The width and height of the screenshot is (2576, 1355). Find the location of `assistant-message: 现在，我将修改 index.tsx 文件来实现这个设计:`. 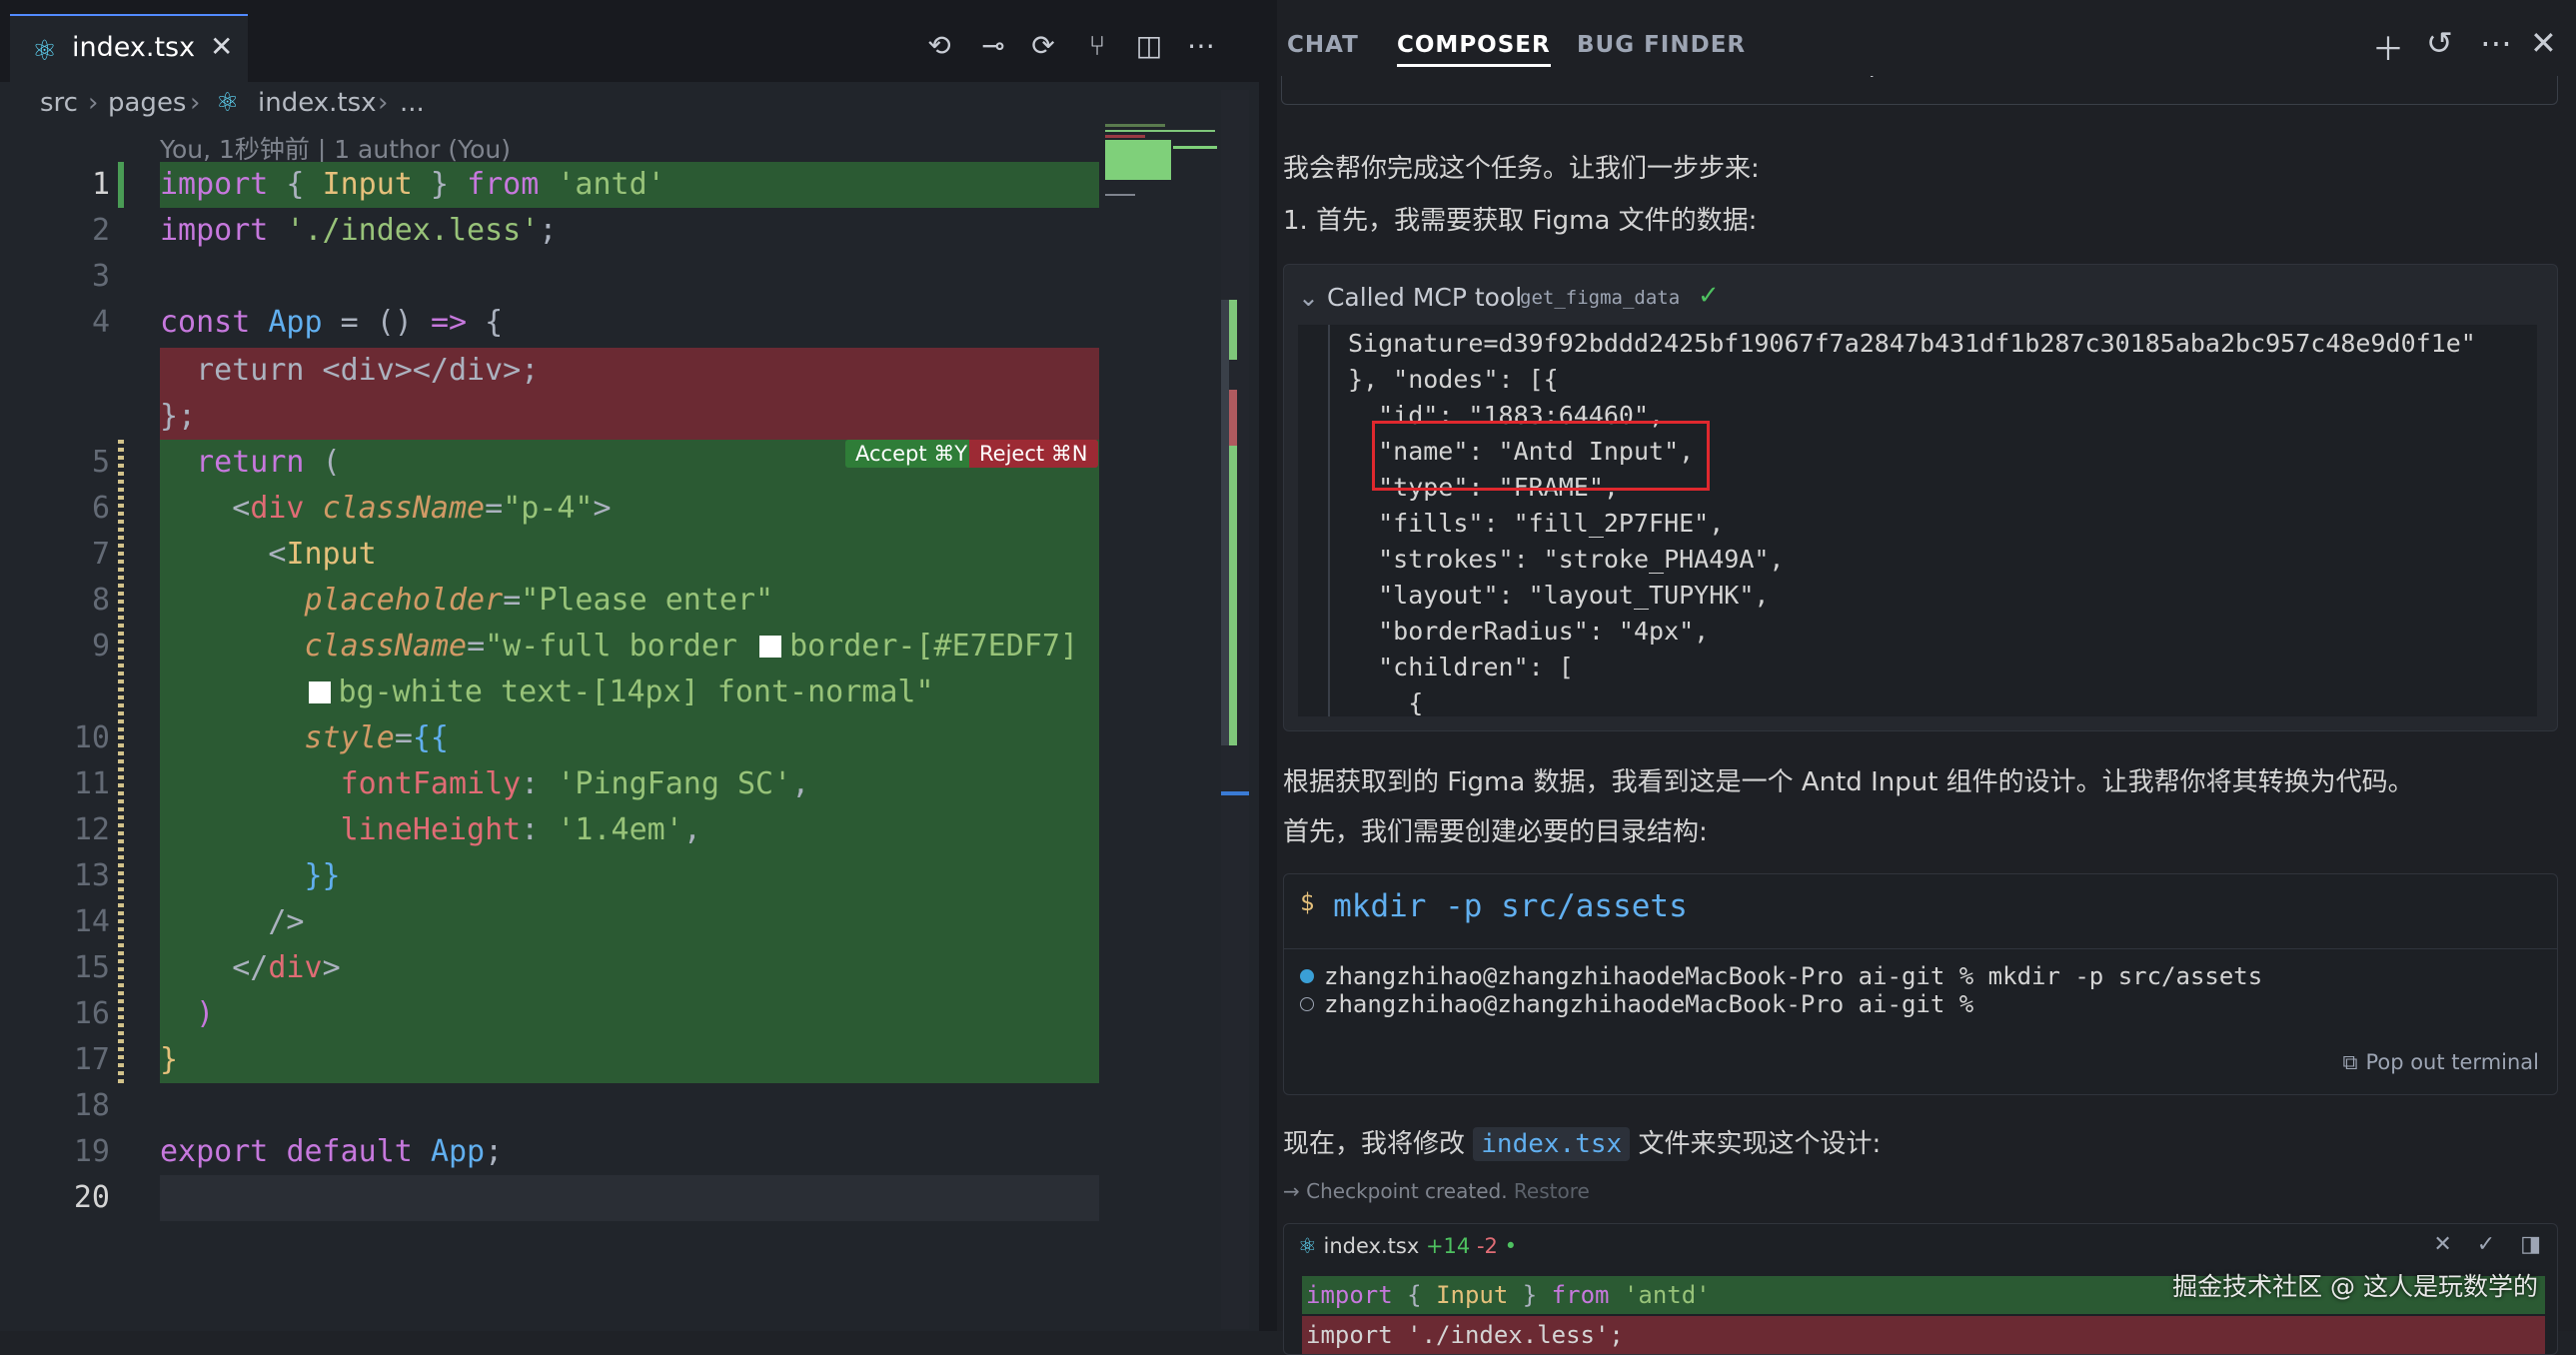

assistant-message: 现在，我将修改 index.tsx 文件来实现这个设计: is located at coordinates (1582, 1142).